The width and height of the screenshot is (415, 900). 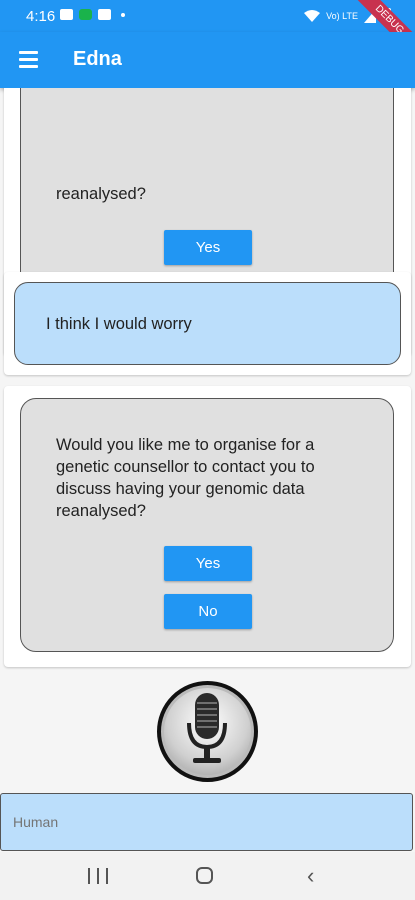 I want to click on app-bar: Edna, so click(x=207, y=60).